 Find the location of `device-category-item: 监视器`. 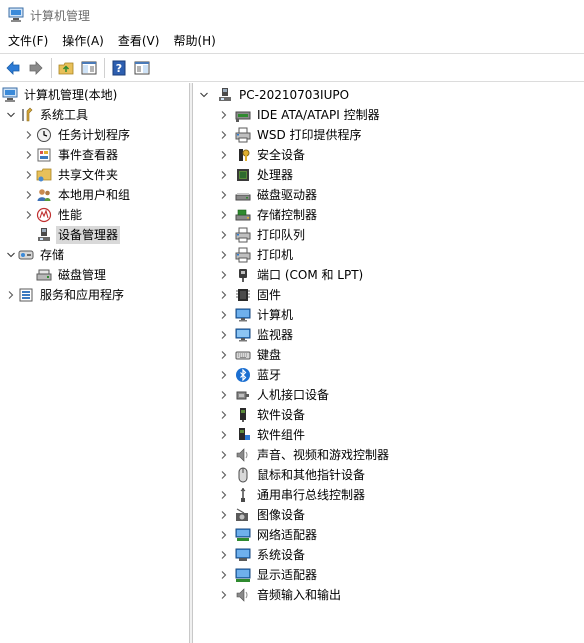

device-category-item: 监视器 is located at coordinates (256, 335).